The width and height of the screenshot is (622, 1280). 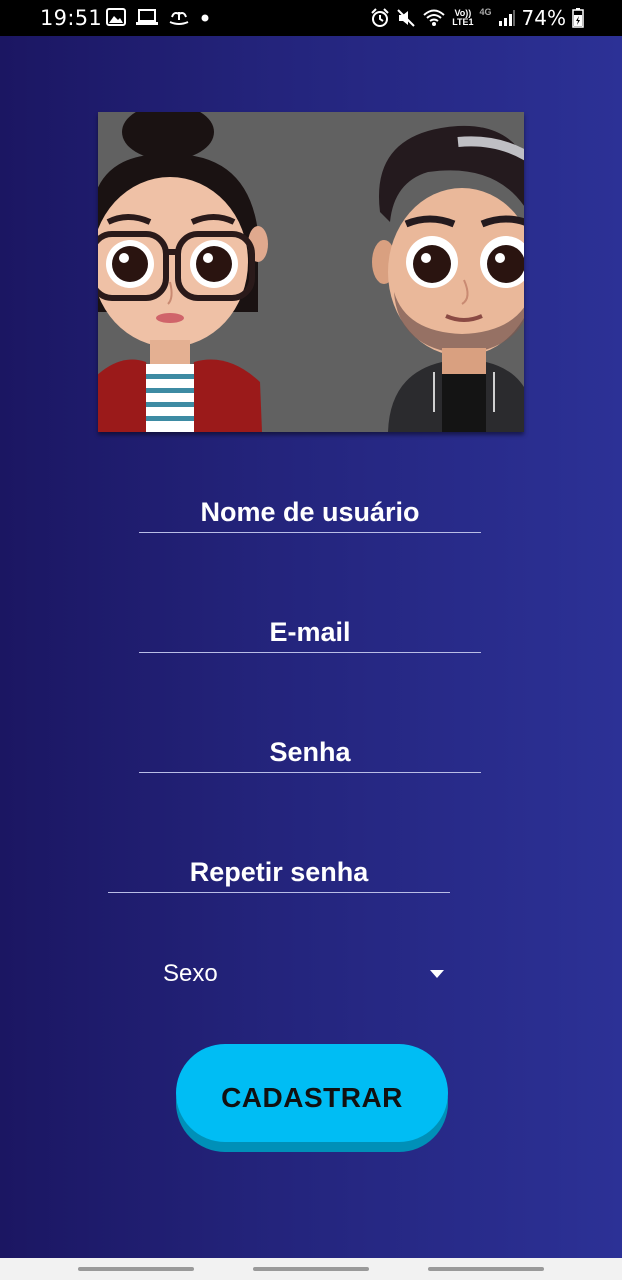 I want to click on status-left-icons, so click(x=158, y=17).